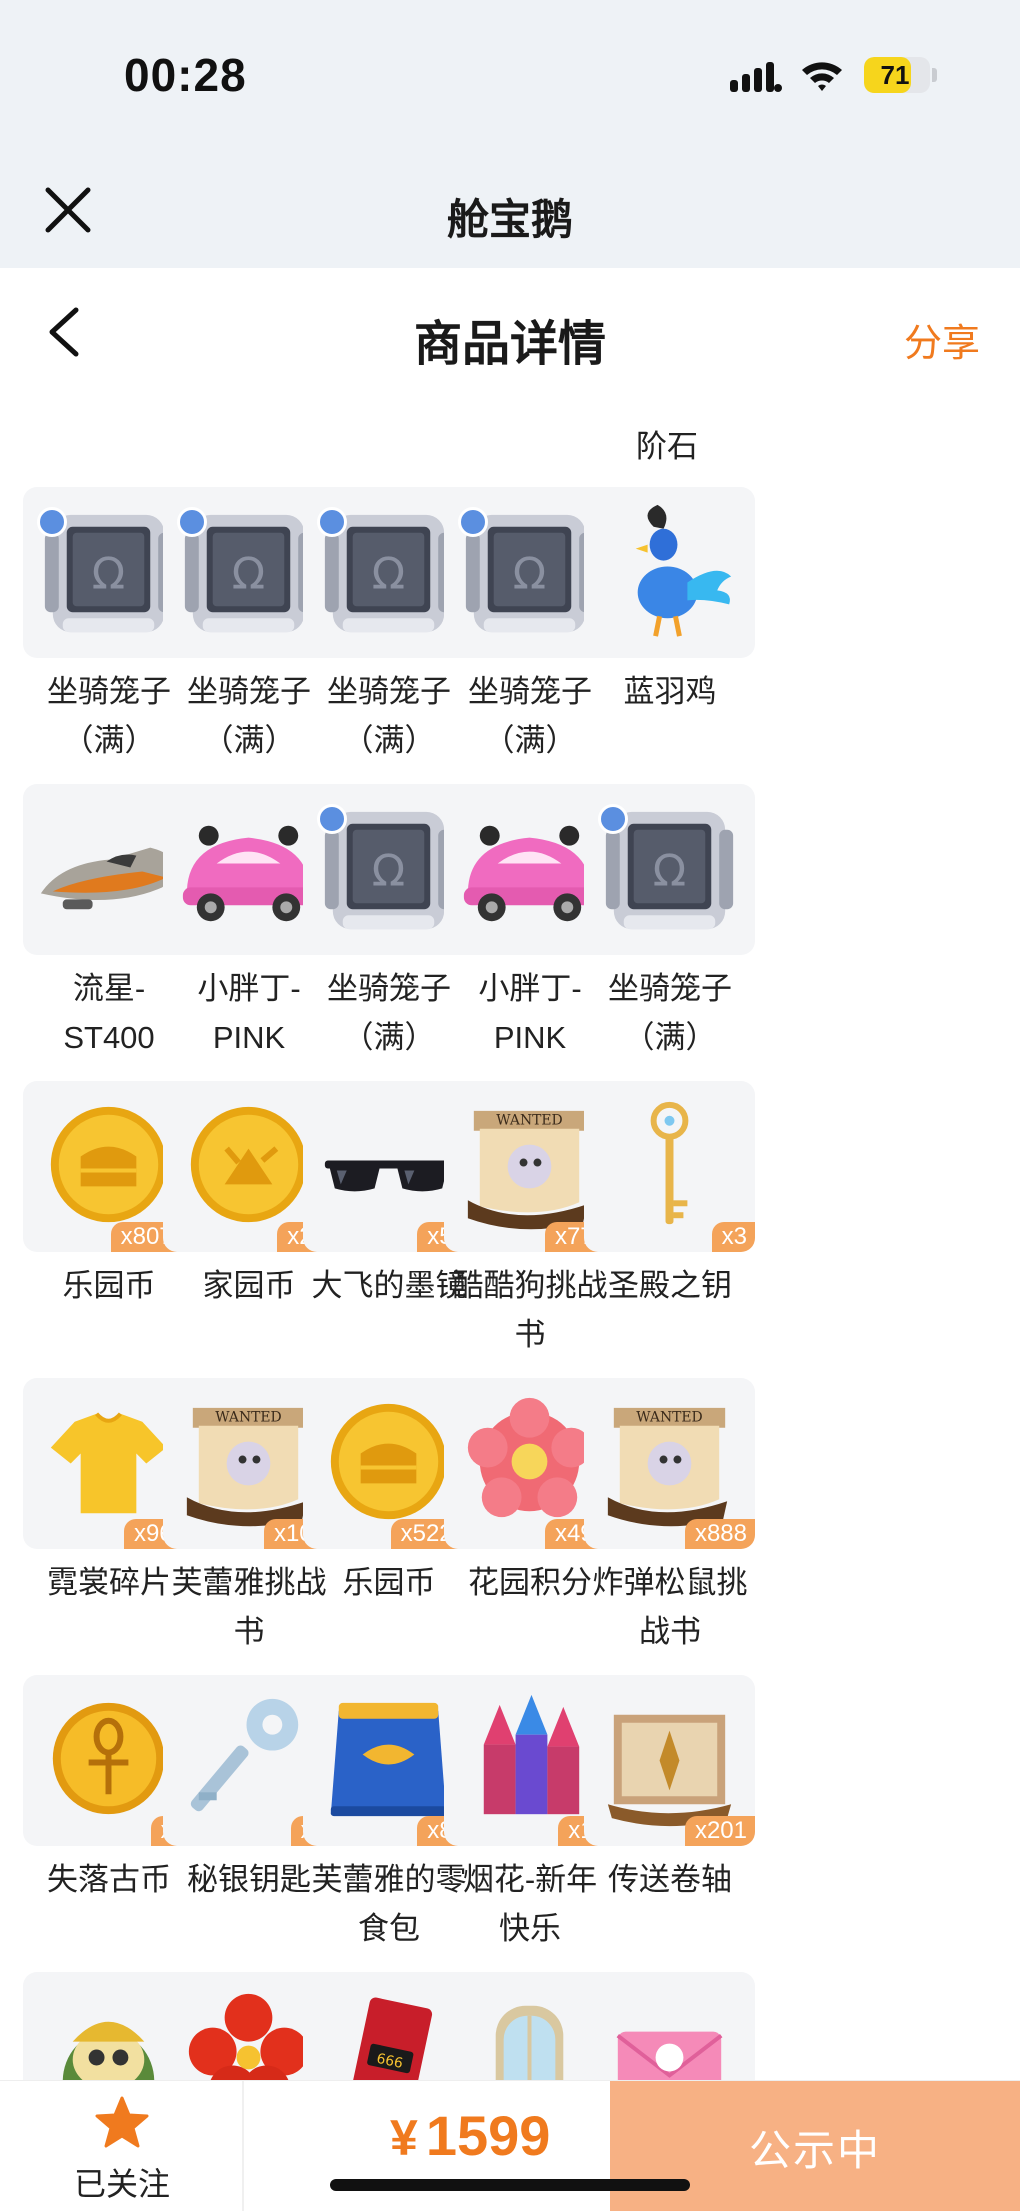 The width and height of the screenshot is (1020, 2211). Describe the element at coordinates (509, 344) in the screenshot. I see `page-title: 商品详情` at that location.